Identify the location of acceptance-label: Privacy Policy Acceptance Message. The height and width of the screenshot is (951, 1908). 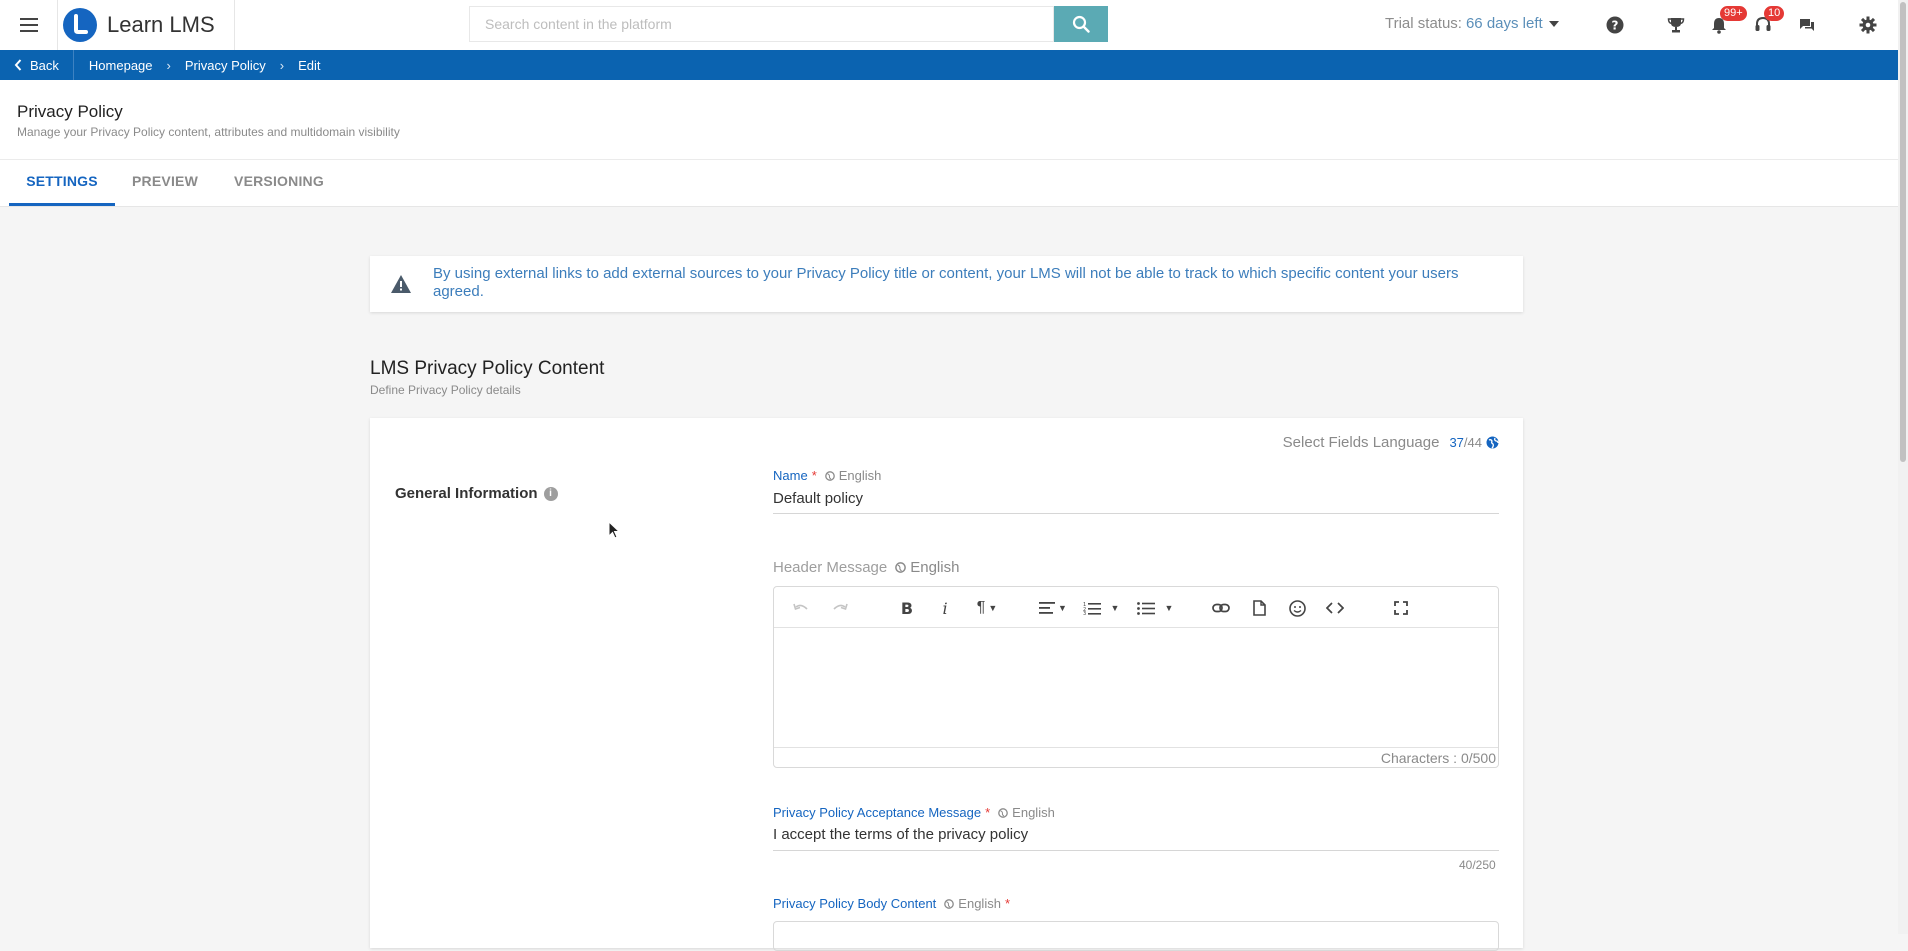
(877, 812).